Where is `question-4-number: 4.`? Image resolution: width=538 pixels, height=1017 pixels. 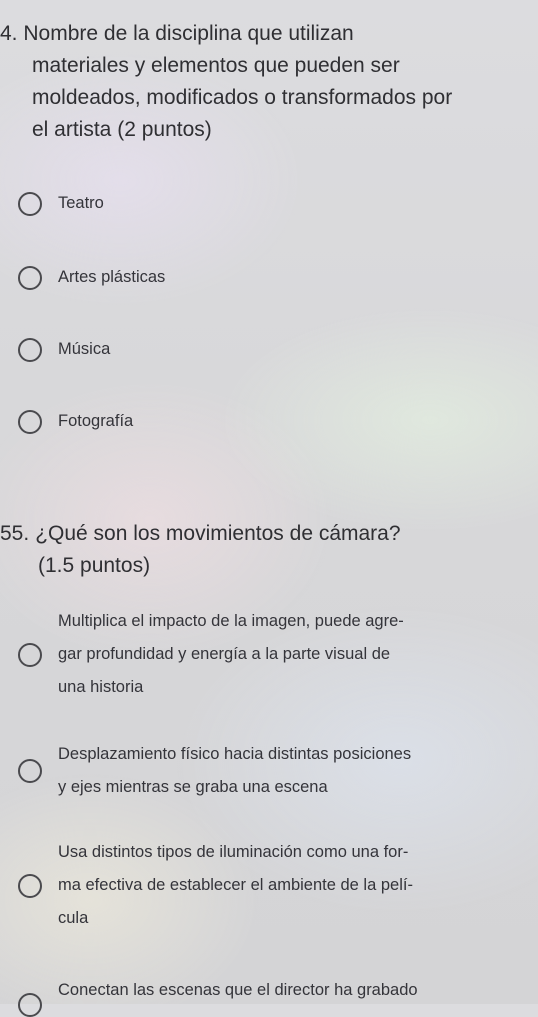
question-4-number: 4. is located at coordinates (9, 33).